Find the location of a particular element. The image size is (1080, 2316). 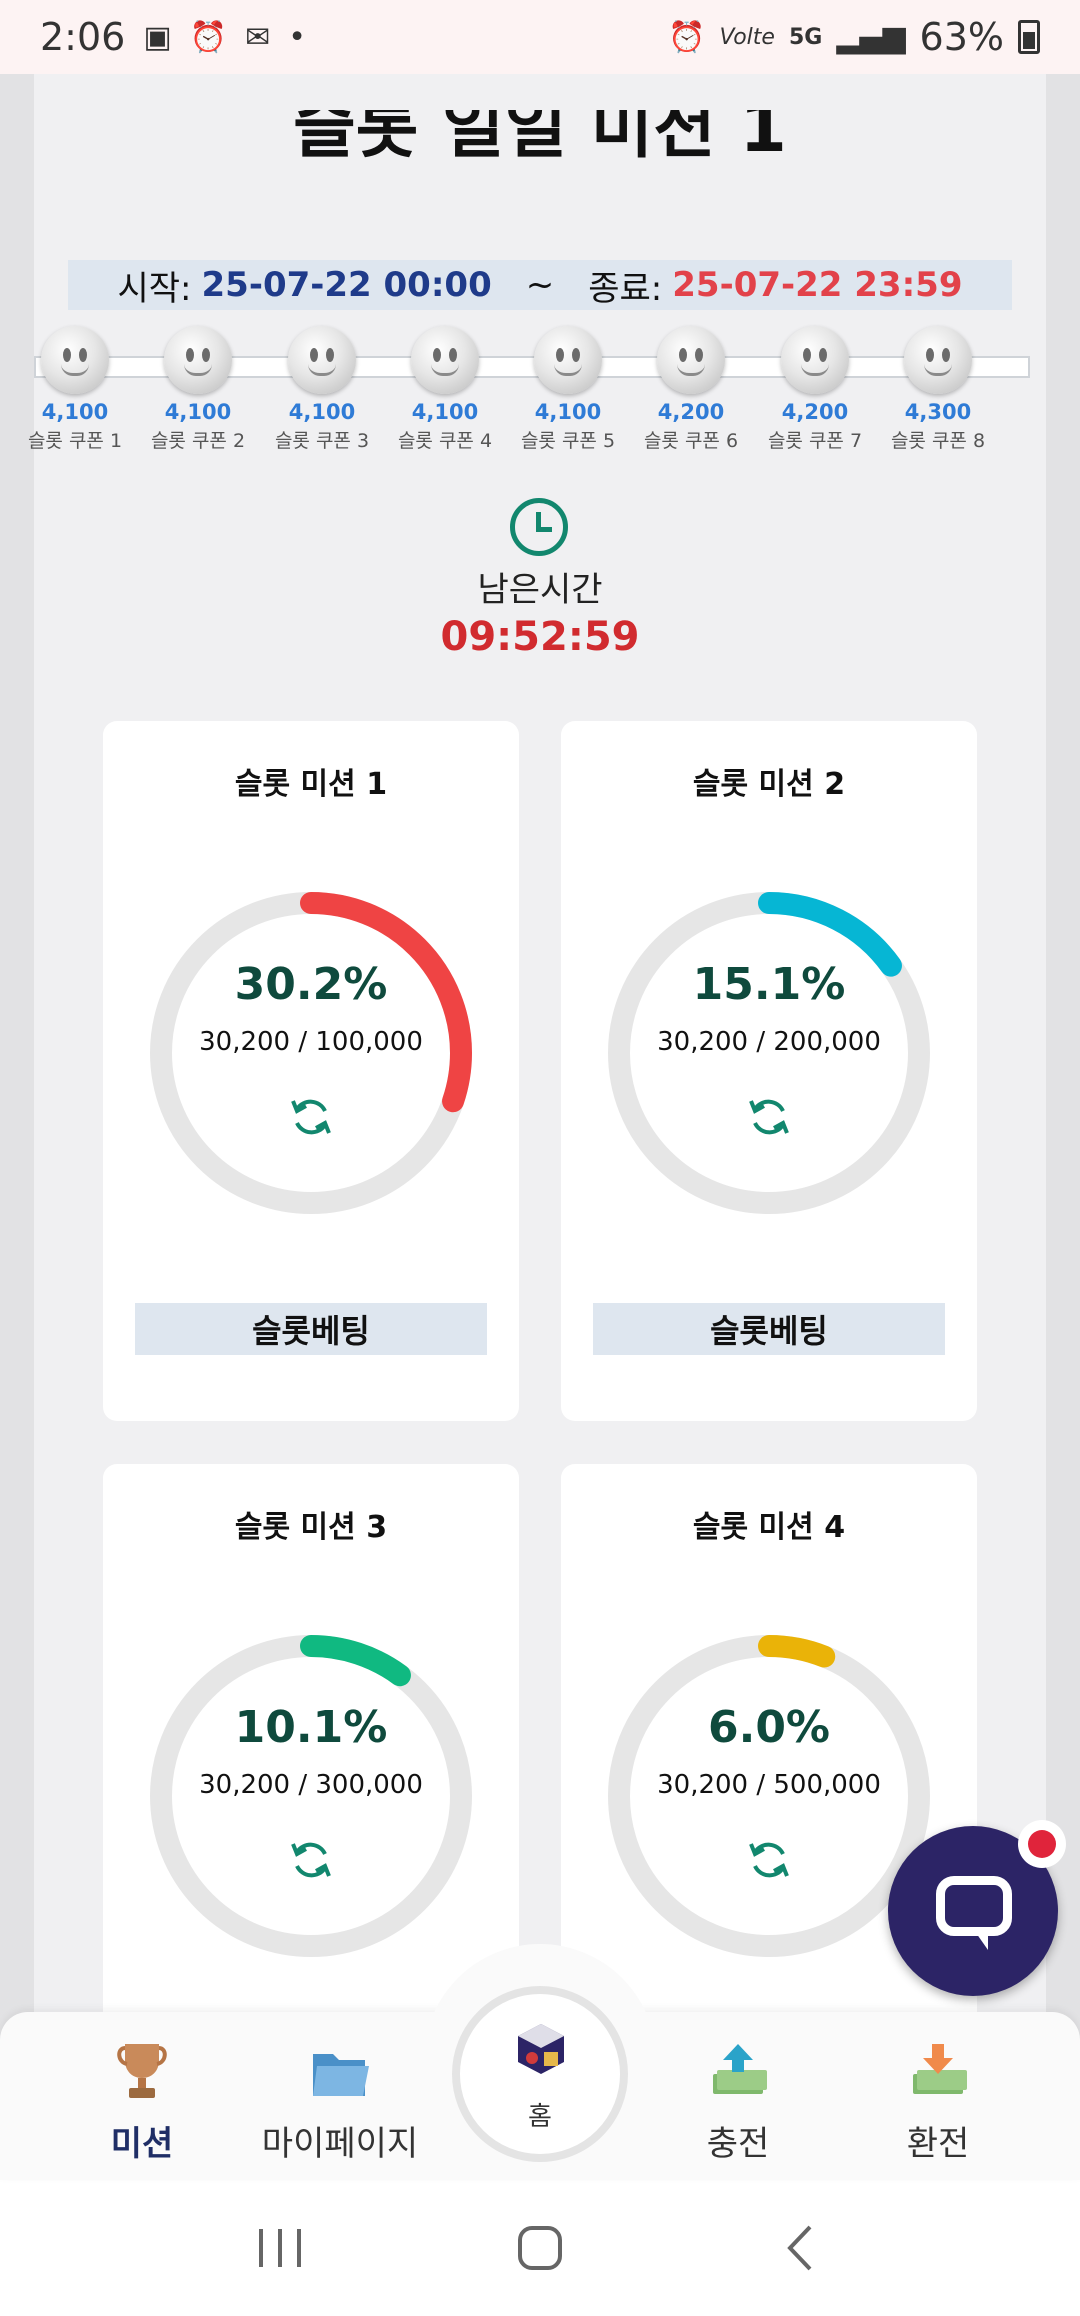

clock-icon is located at coordinates (539, 527).